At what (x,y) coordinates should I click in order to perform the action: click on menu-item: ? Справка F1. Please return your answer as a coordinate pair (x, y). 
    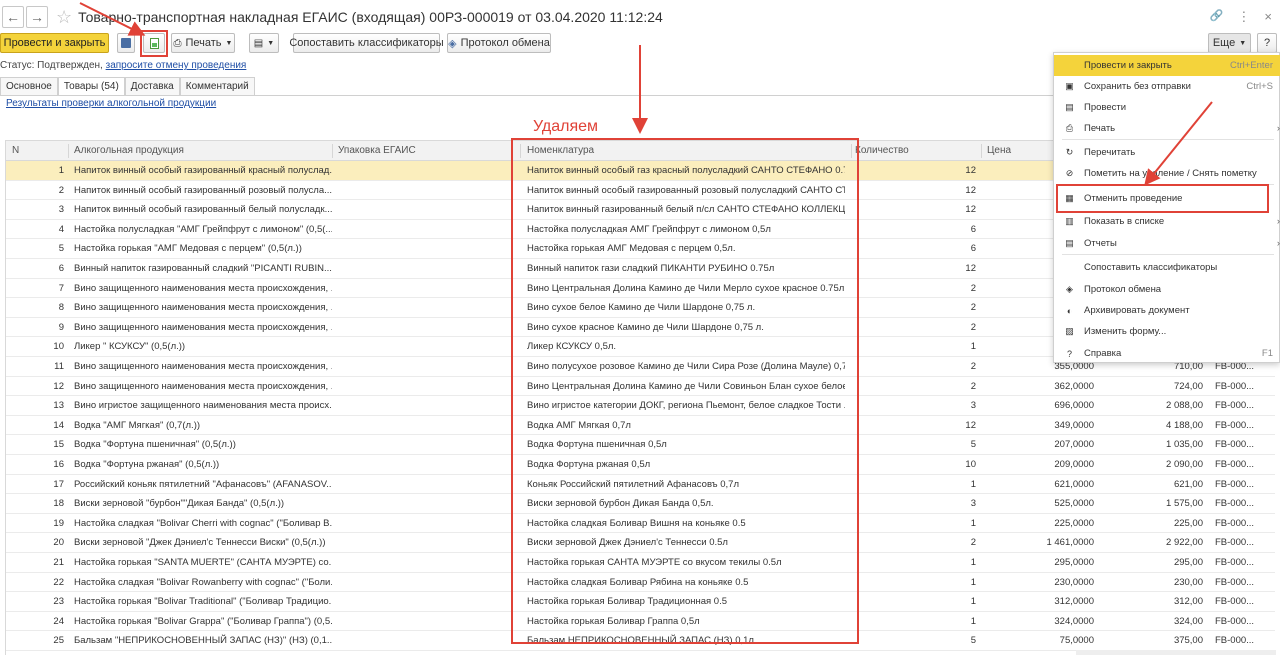
    Looking at the image, I should click on (1167, 353).